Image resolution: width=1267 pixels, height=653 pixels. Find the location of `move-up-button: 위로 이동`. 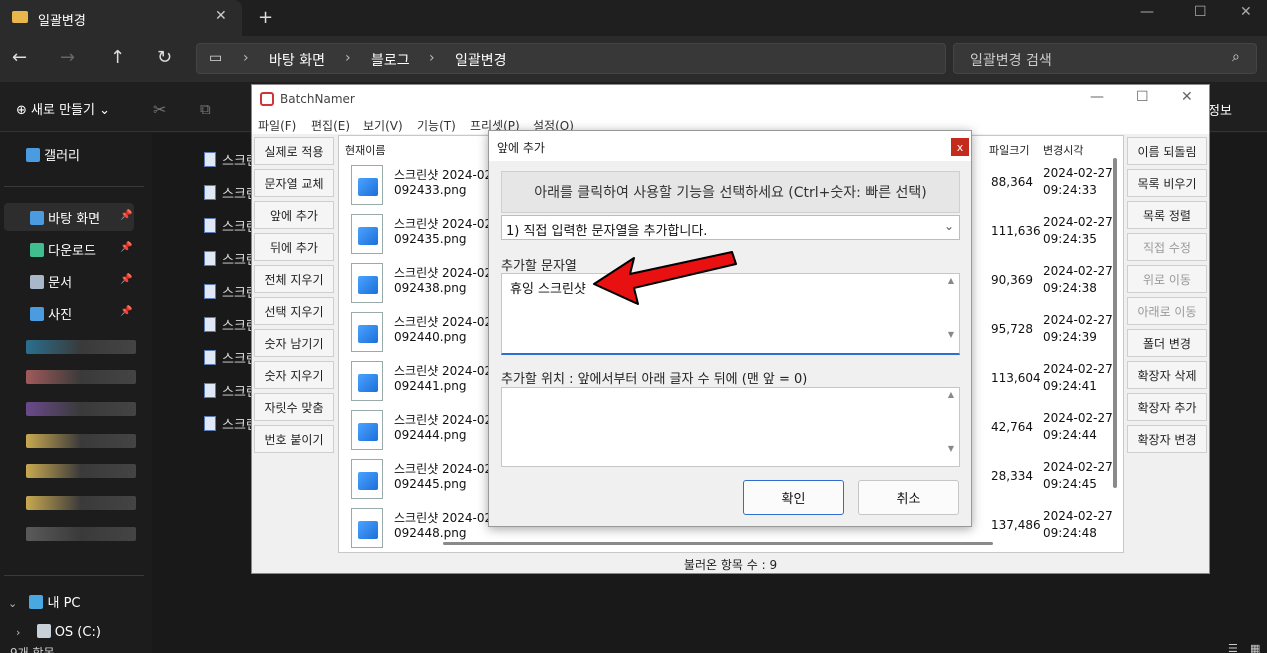

move-up-button: 위로 이동 is located at coordinates (1167, 279).